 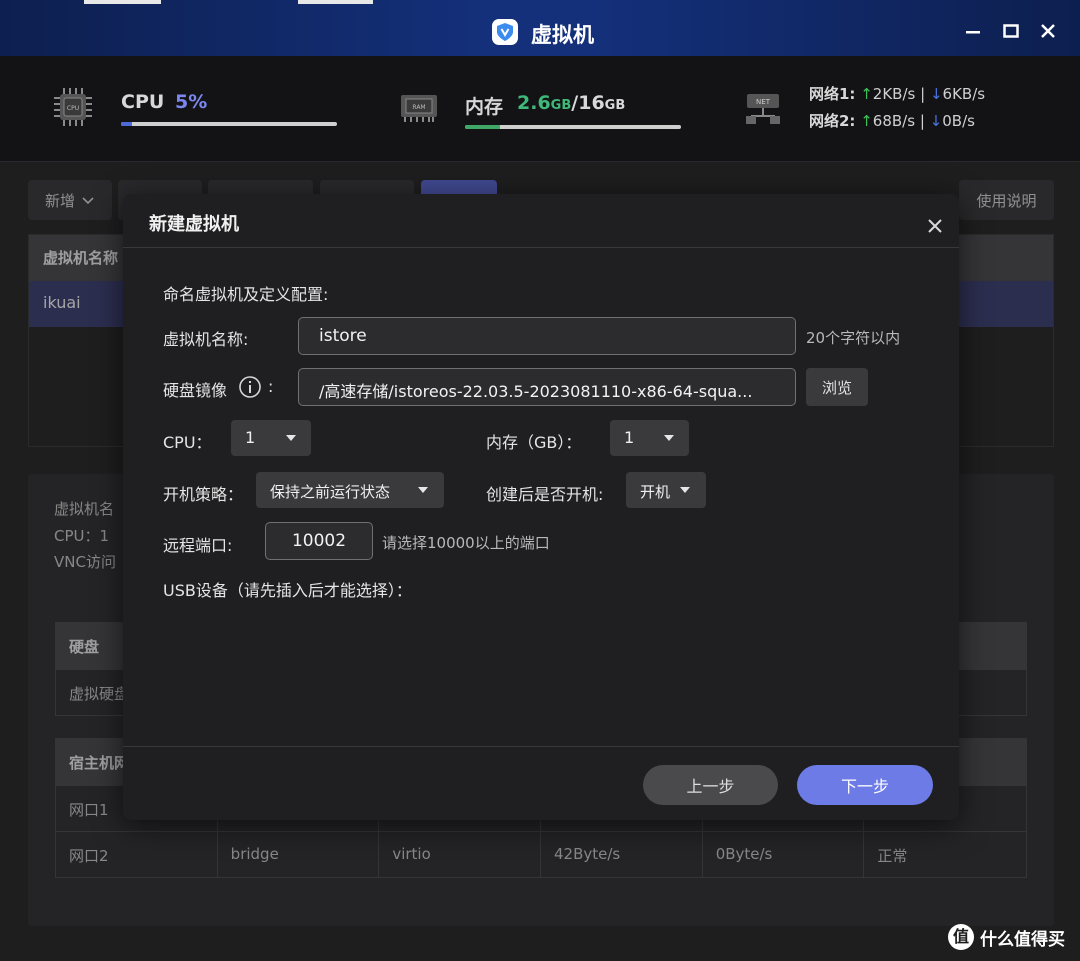 What do you see at coordinates (763, 111) in the screenshot?
I see `network-icon: NET` at bounding box center [763, 111].